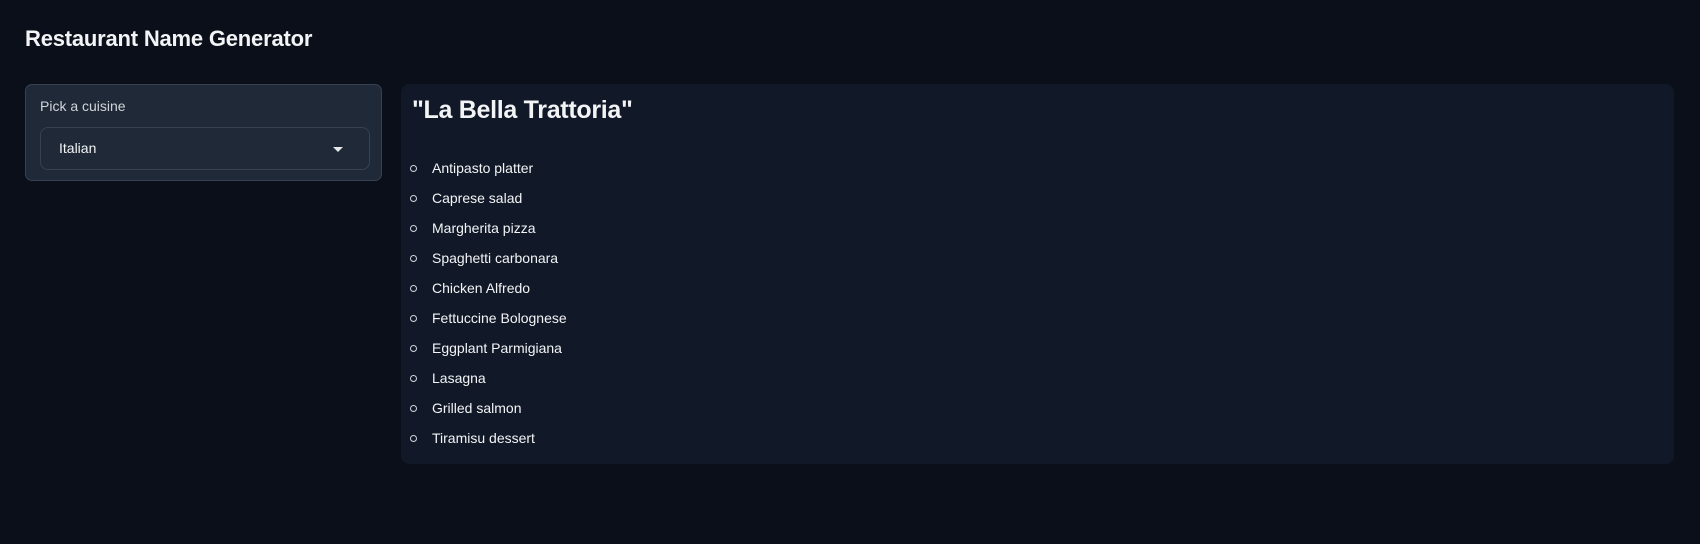  I want to click on menu-item: Grilled salmon, so click(484, 412).